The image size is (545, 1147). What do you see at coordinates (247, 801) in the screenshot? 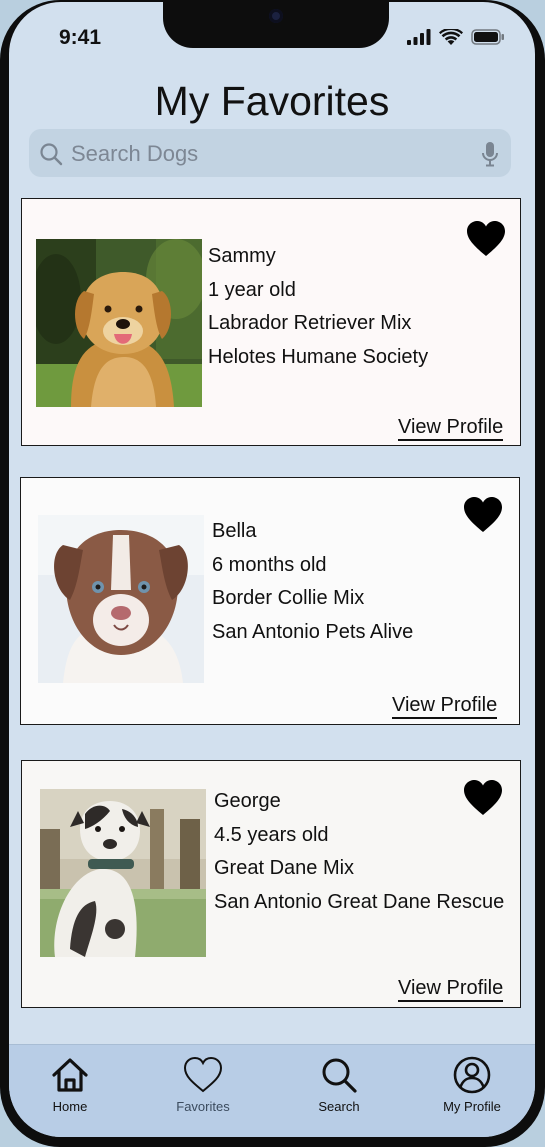
I see `dog-name: George` at bounding box center [247, 801].